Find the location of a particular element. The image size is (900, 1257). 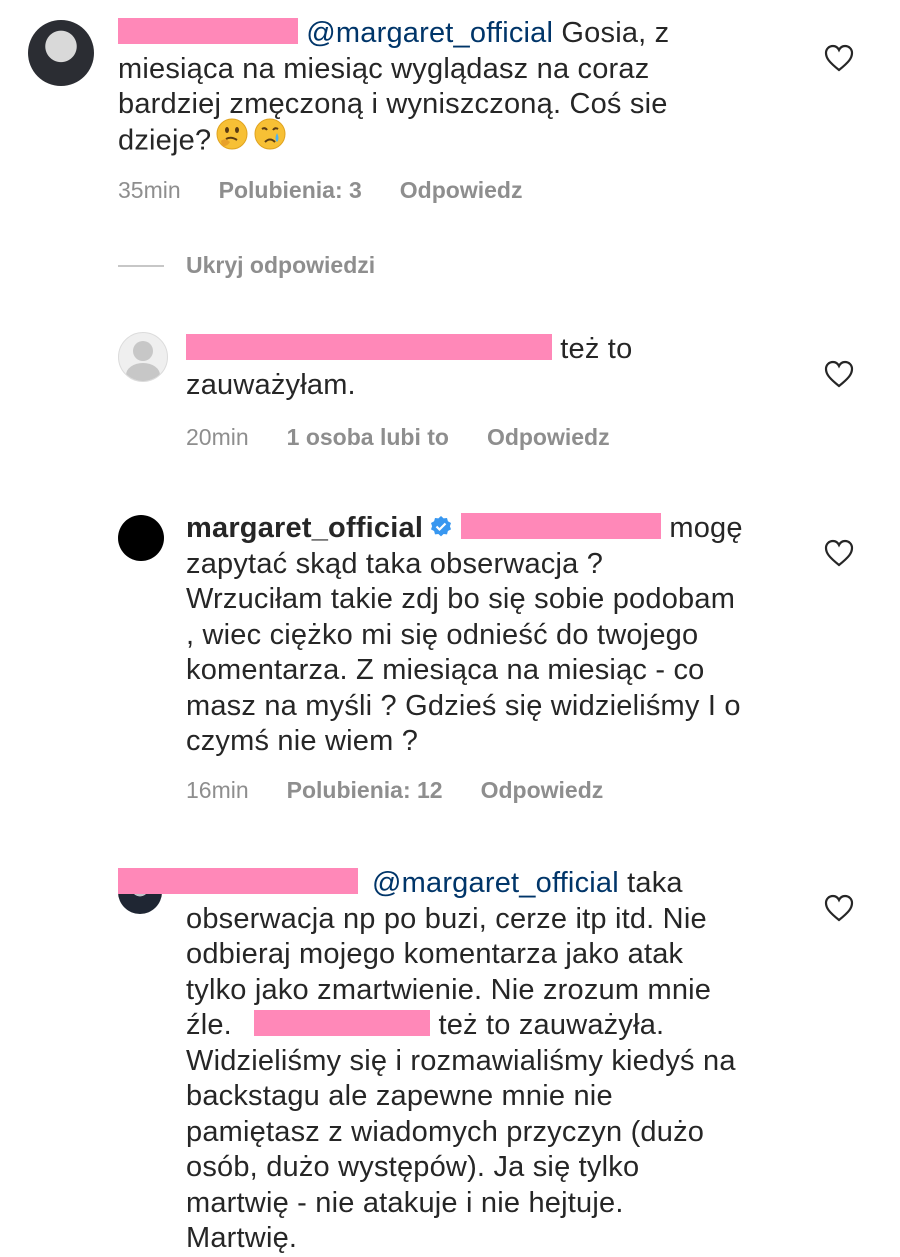

comment-text: też to zauważyłam. is located at coordinates (409, 367).